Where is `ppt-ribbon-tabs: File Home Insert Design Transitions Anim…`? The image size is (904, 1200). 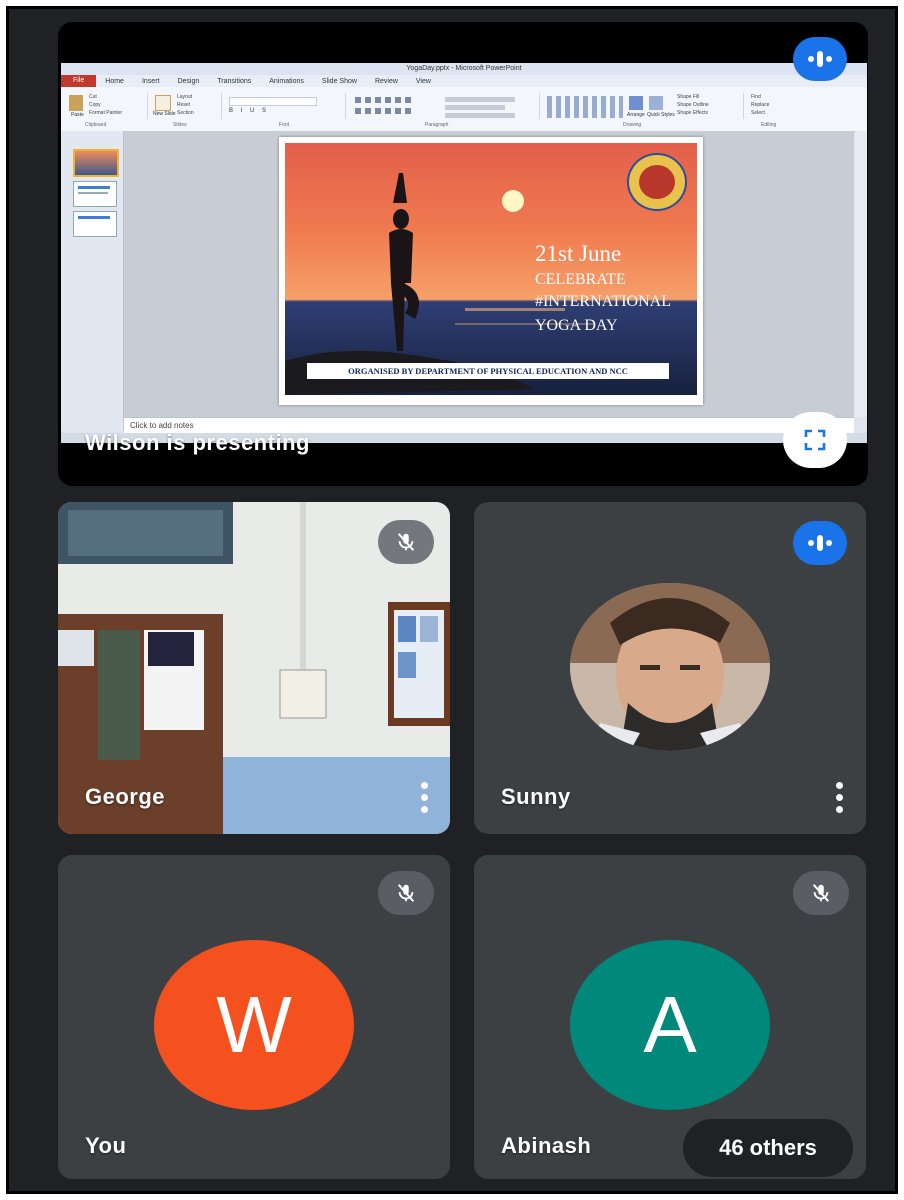 ppt-ribbon-tabs: File Home Insert Design Transitions Anim… is located at coordinates (464, 81).